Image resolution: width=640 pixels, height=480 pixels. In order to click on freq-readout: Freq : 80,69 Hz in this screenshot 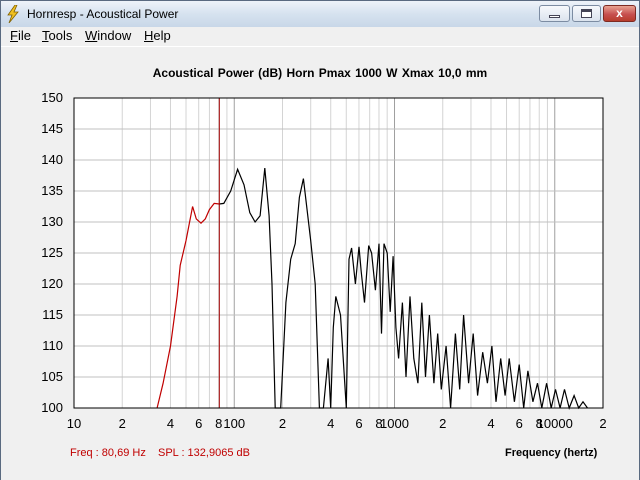, I will do `click(108, 453)`.